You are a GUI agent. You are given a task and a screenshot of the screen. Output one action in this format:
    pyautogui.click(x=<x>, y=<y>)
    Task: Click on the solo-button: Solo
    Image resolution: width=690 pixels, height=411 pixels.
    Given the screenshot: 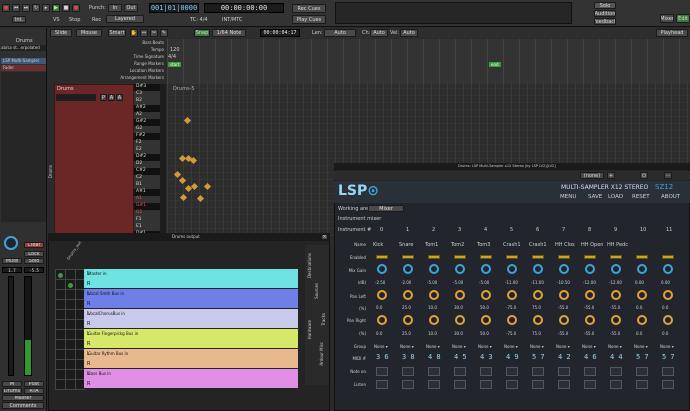 What is the action you would take?
    pyautogui.click(x=34, y=261)
    